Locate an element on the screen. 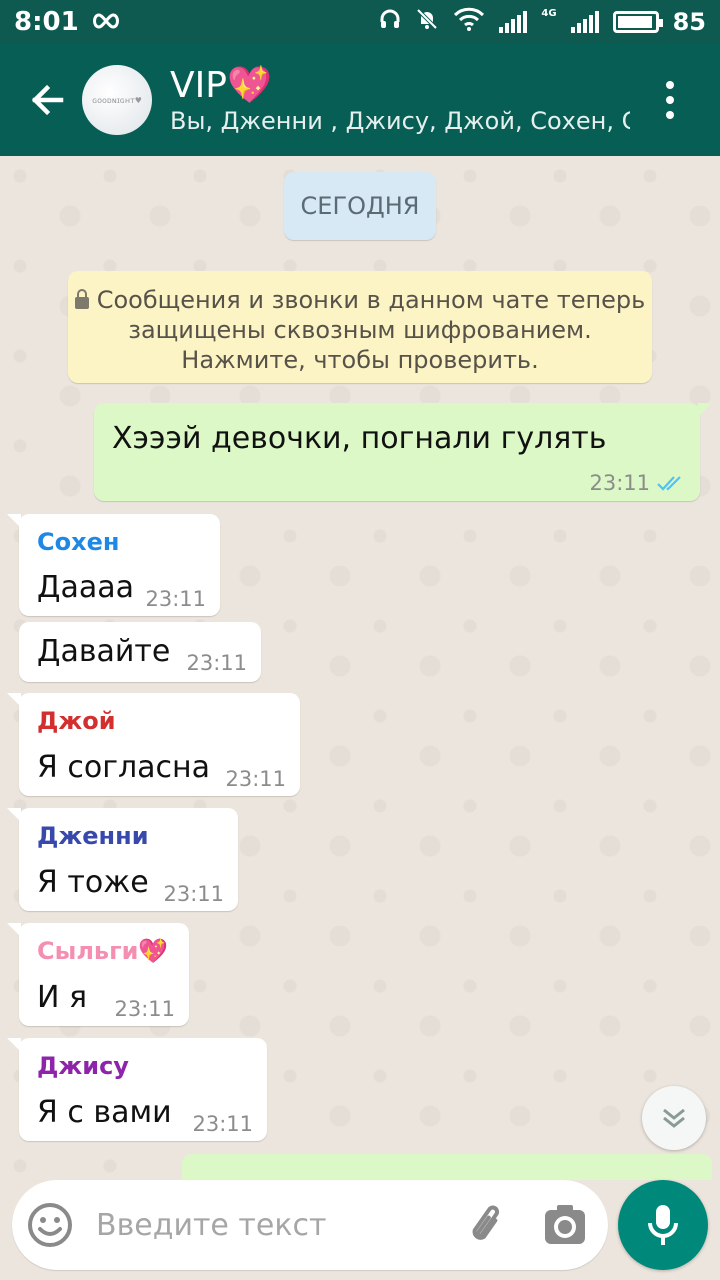 The height and width of the screenshot is (1280, 720). arrow-left-icon is located at coordinates (47, 100).